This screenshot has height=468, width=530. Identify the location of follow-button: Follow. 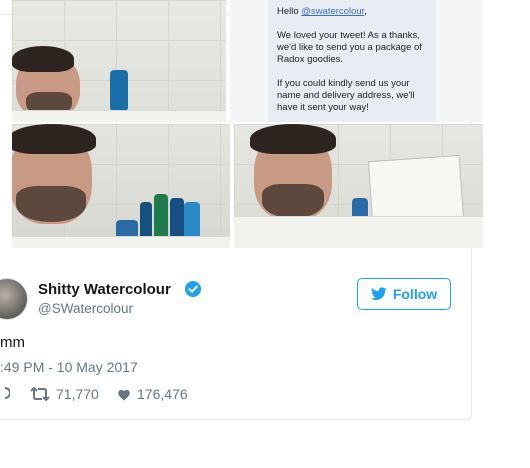
(404, 294).